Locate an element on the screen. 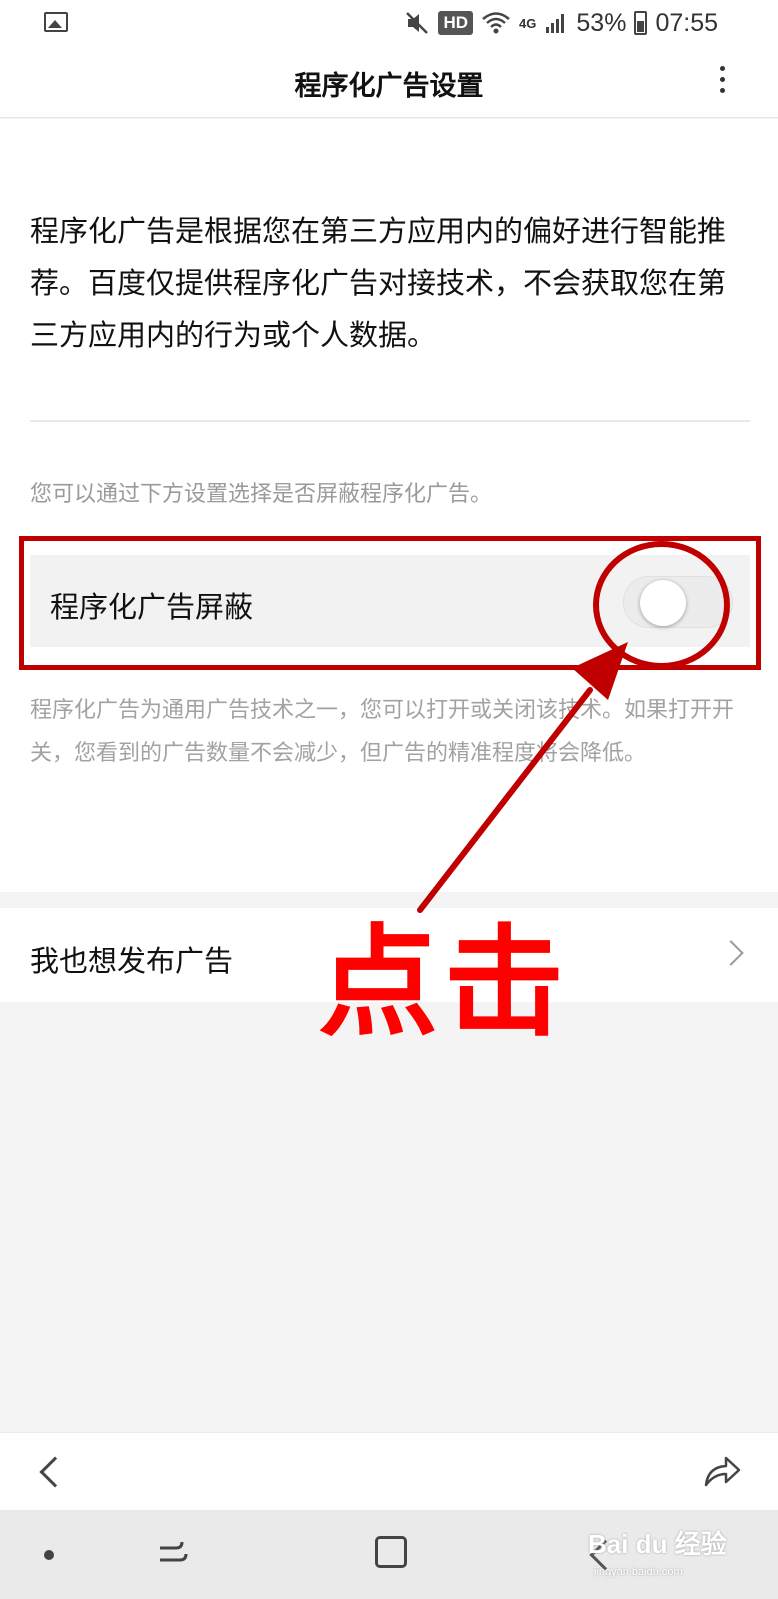 The width and height of the screenshot is (778, 1599). back-icon is located at coordinates (55, 1472).